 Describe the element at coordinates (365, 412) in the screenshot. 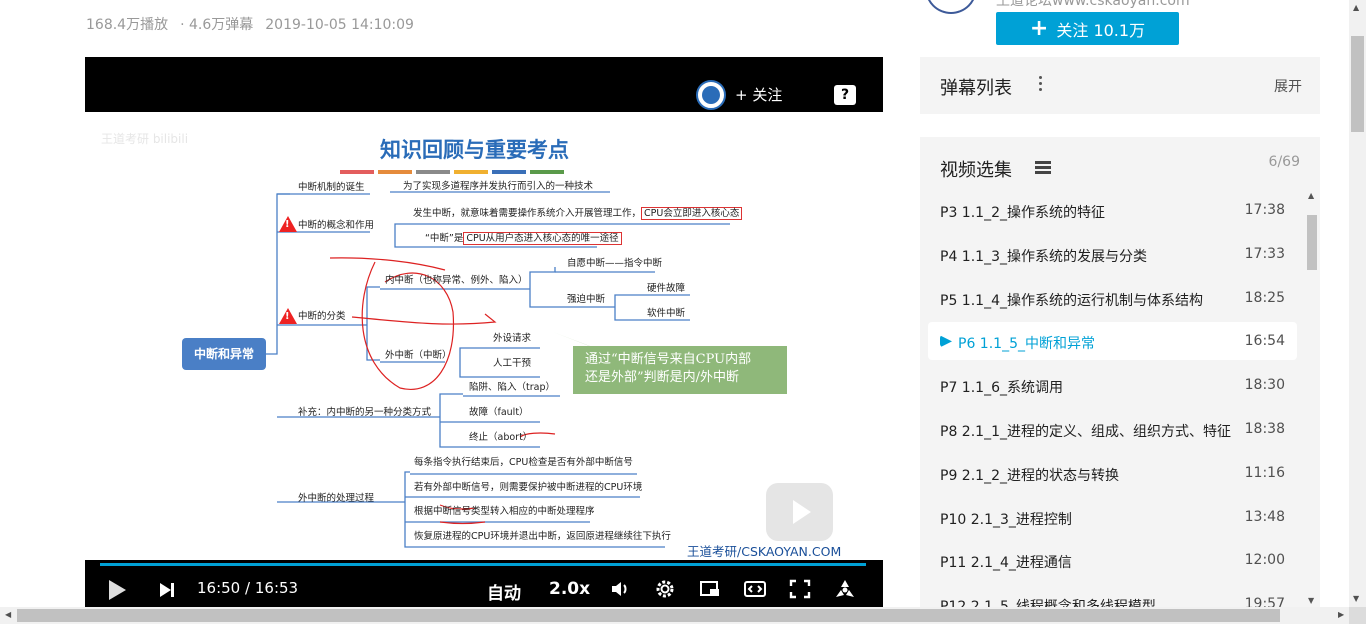

I see `node-supplement: 补充：内中断的另一种分类方式` at that location.